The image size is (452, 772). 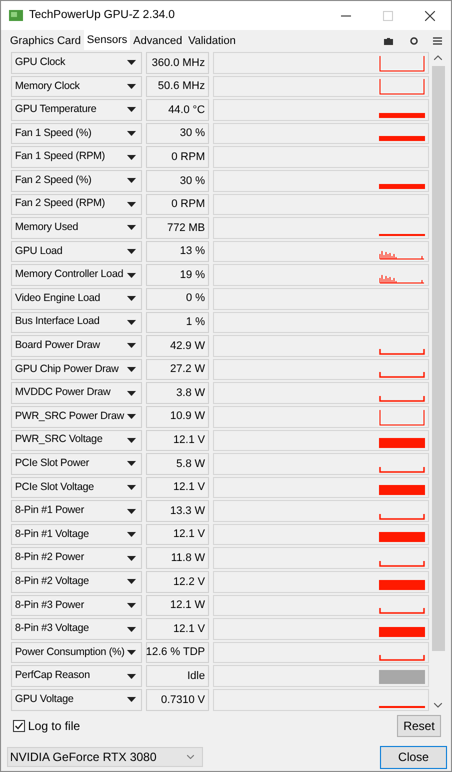 I want to click on sensor-selector: GPU Clock, so click(x=76, y=63).